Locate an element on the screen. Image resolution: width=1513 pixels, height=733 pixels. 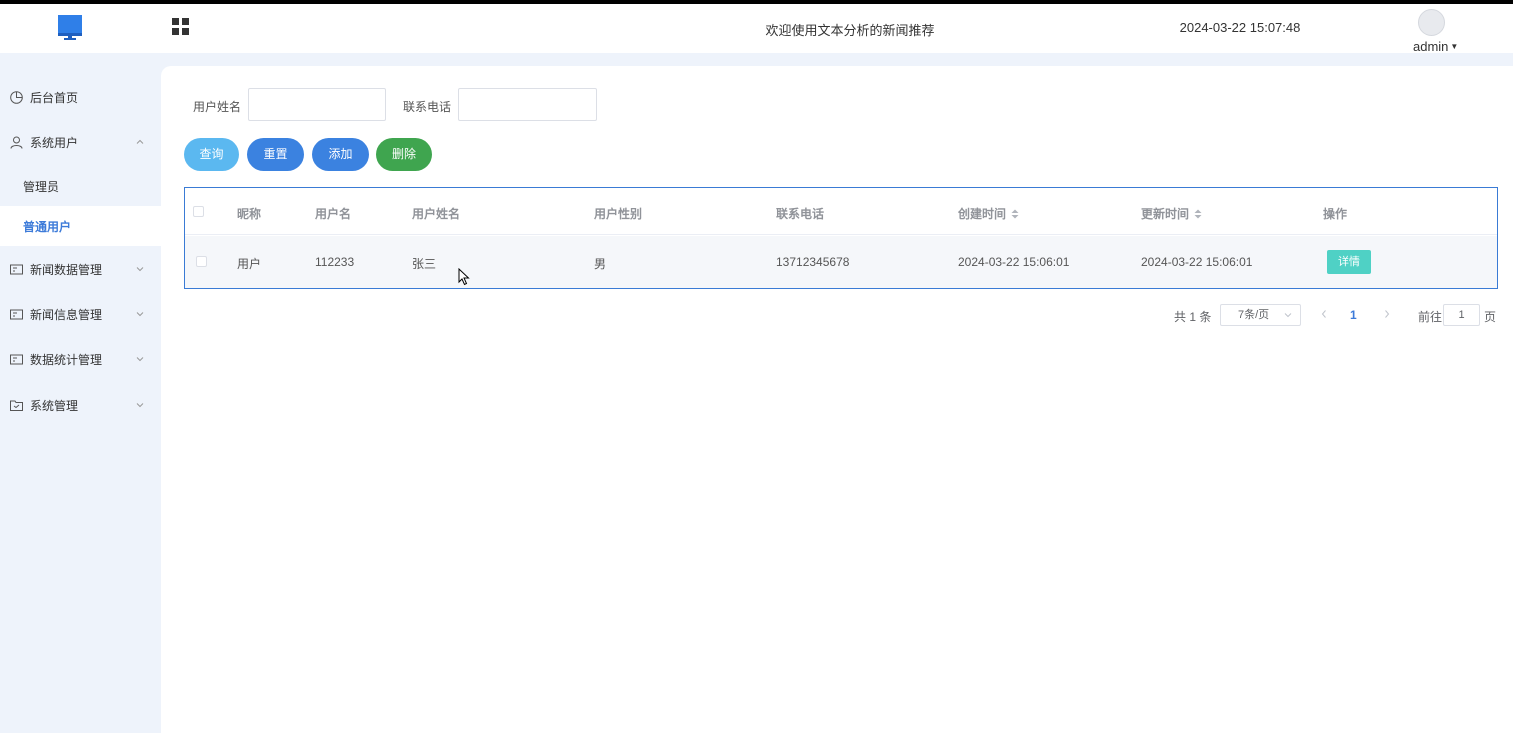
sidebar-item-system-admin: 系统管理 is located at coordinates (80, 405).